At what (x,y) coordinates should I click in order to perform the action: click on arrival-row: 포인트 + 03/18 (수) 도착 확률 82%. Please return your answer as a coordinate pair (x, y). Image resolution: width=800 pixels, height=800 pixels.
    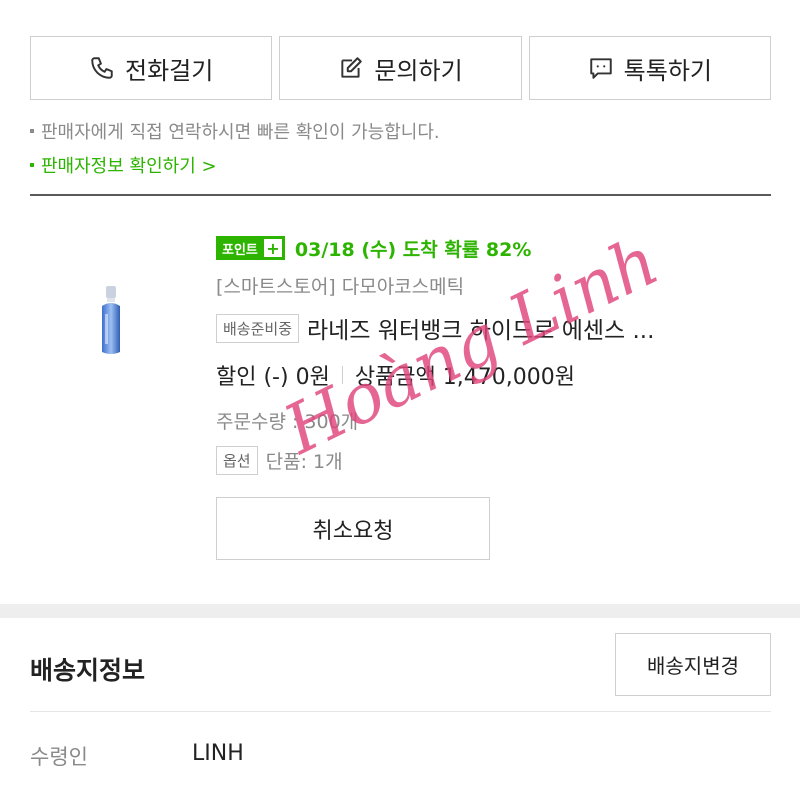
    Looking at the image, I should click on (493, 248).